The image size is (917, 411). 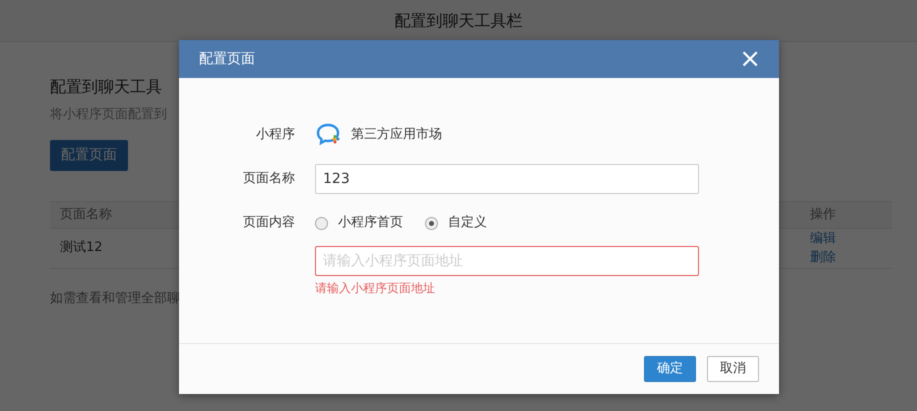 What do you see at coordinates (733, 369) in the screenshot?
I see `cancel-button: 取消` at bounding box center [733, 369].